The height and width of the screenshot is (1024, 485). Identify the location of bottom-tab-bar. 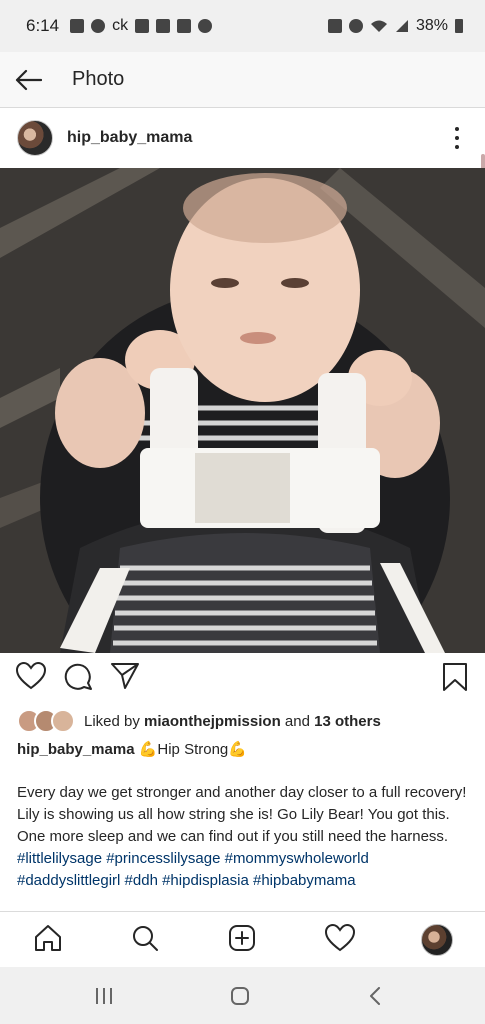
(242, 939).